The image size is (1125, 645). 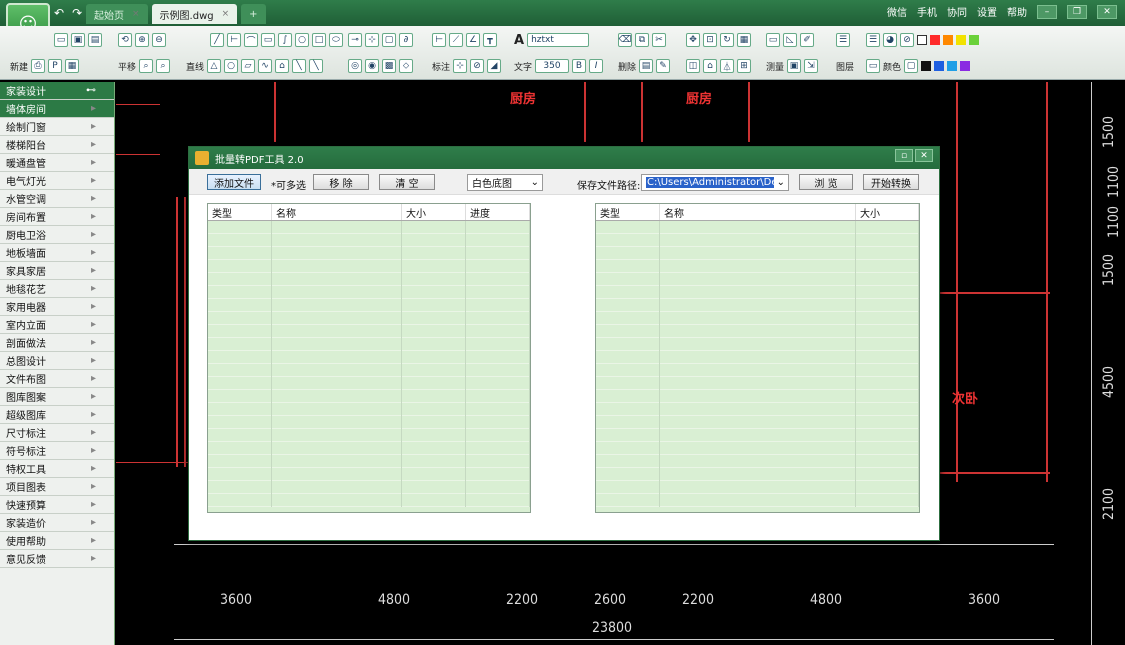 I want to click on scale-icon: ⊡, so click(x=710, y=40).